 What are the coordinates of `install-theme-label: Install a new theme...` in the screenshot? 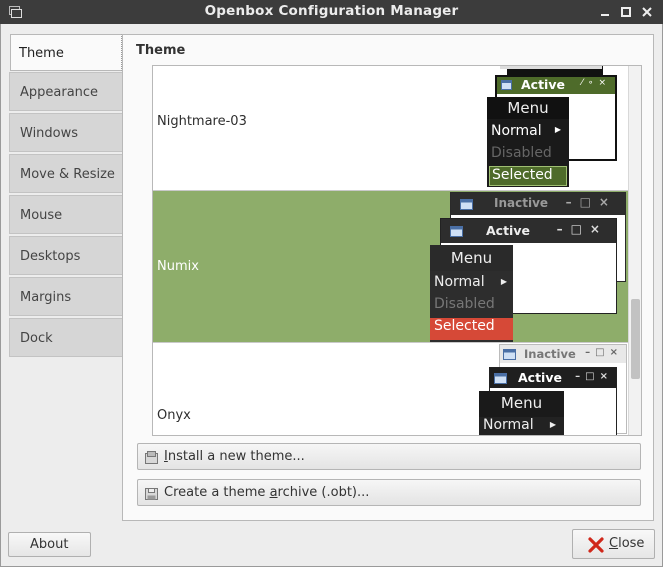 It's located at (234, 456).